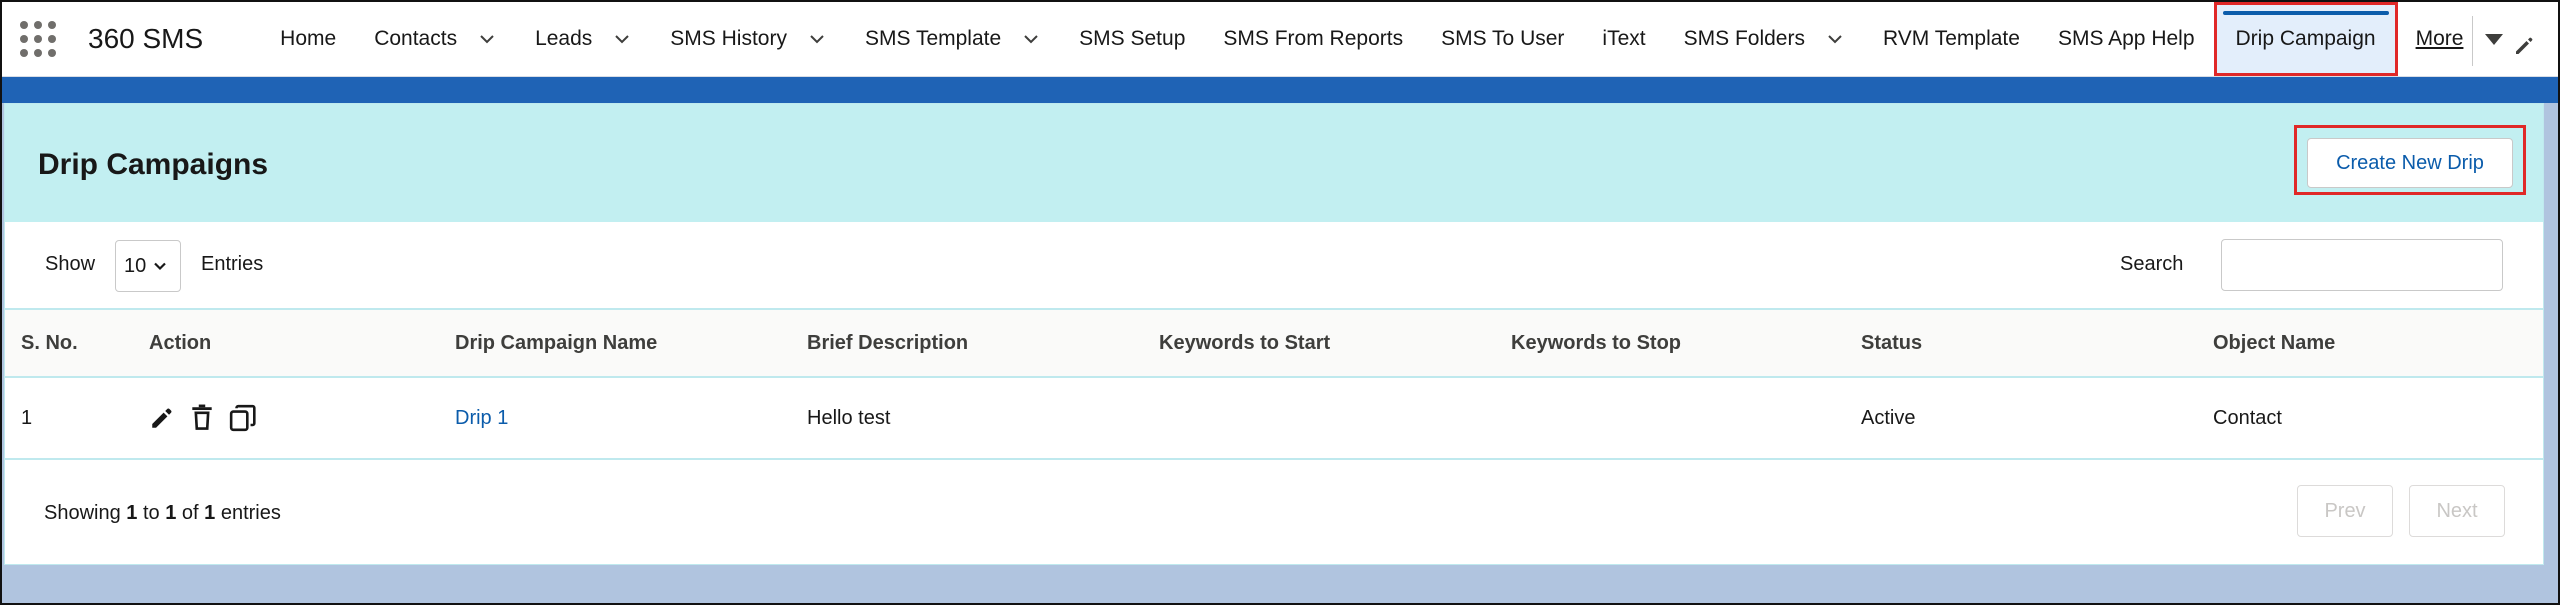 Image resolution: width=2560 pixels, height=605 pixels. What do you see at coordinates (481, 418) in the screenshot?
I see `drip-name-link: Drip 1` at bounding box center [481, 418].